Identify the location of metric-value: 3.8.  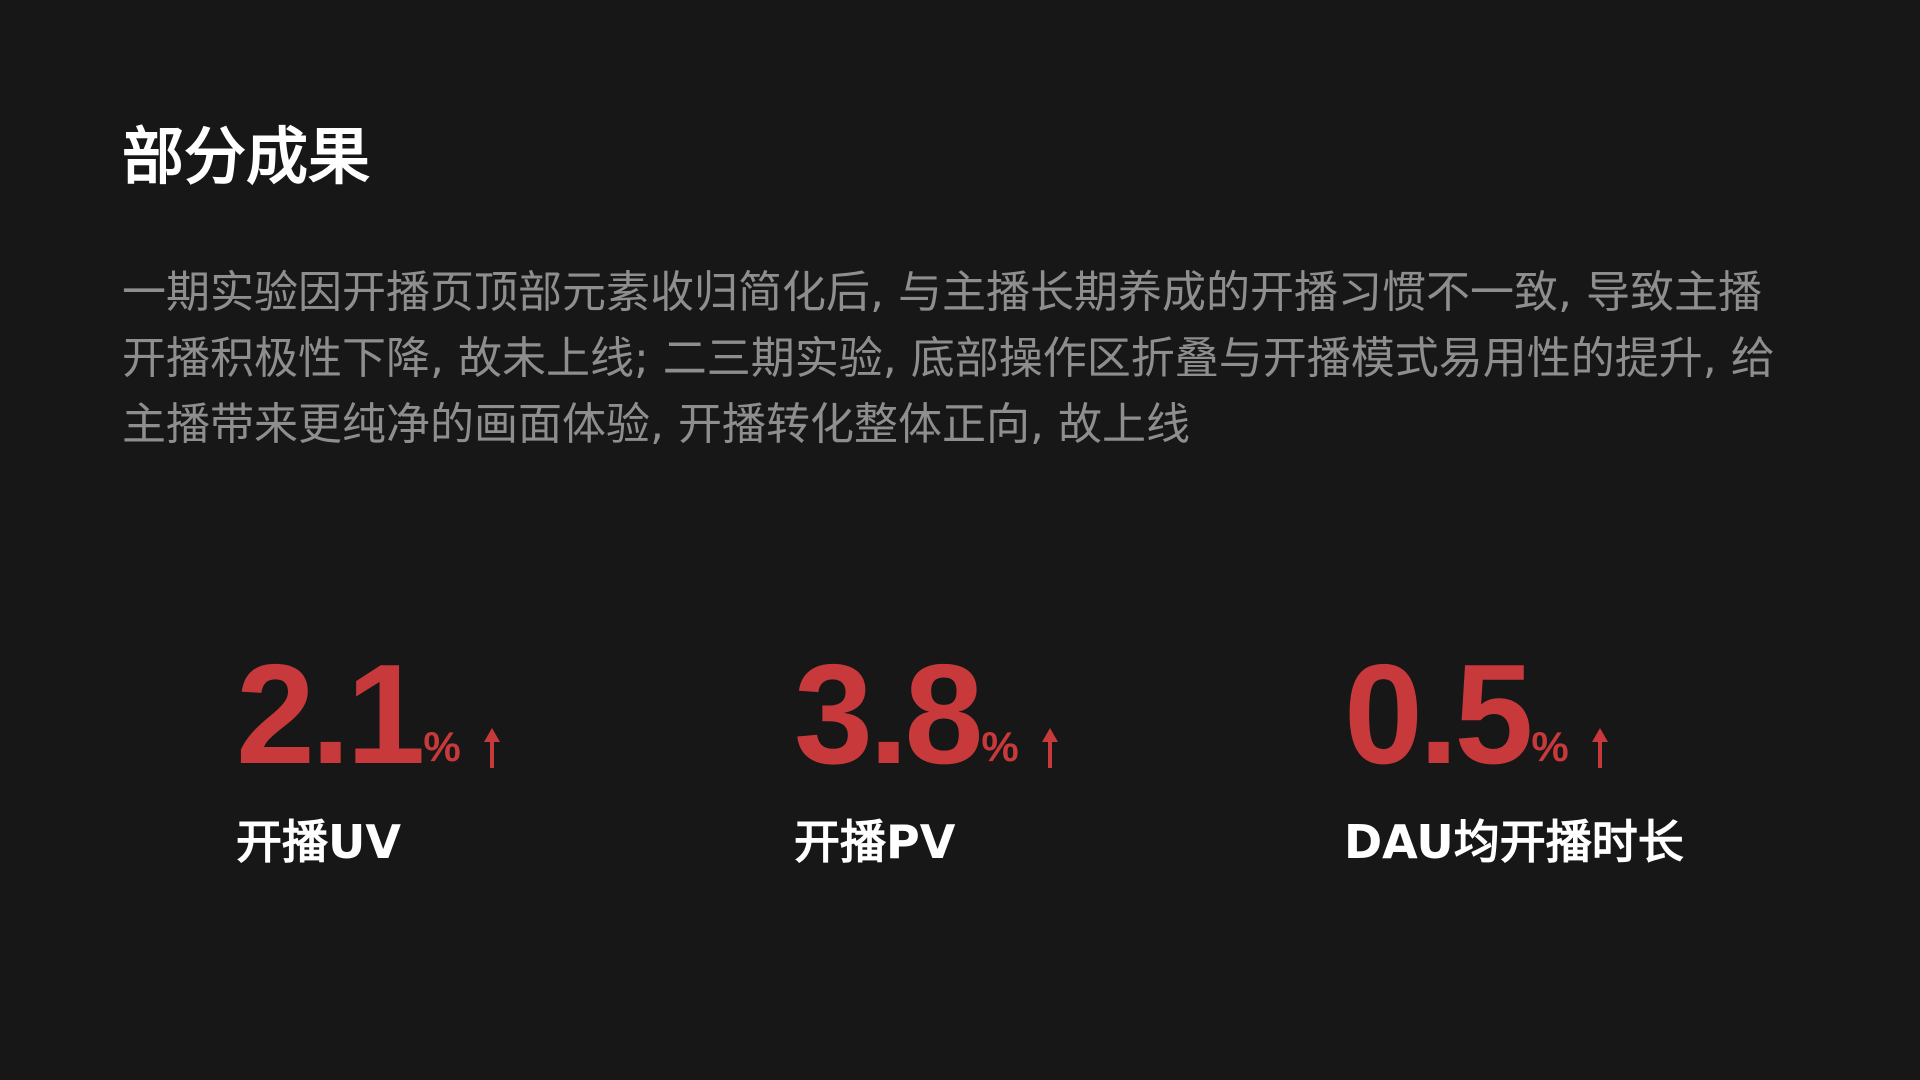
(888, 714).